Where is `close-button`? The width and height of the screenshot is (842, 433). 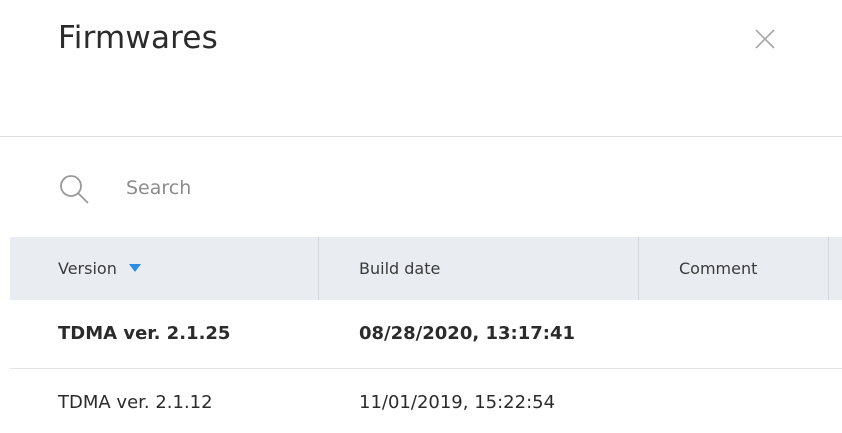
close-button is located at coordinates (765, 39).